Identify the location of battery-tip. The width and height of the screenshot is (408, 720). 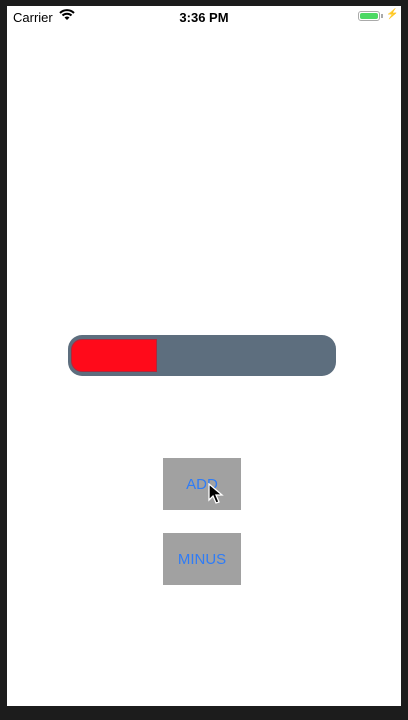
(382, 16).